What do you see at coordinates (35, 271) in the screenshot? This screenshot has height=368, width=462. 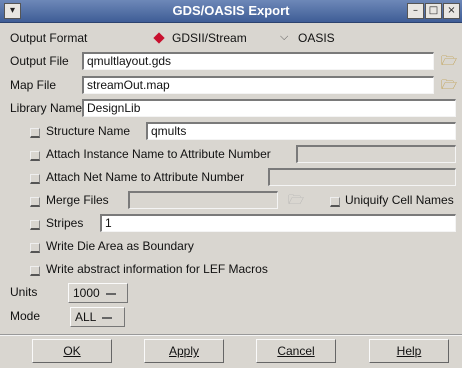 I see `abstract-info-checkbox` at bounding box center [35, 271].